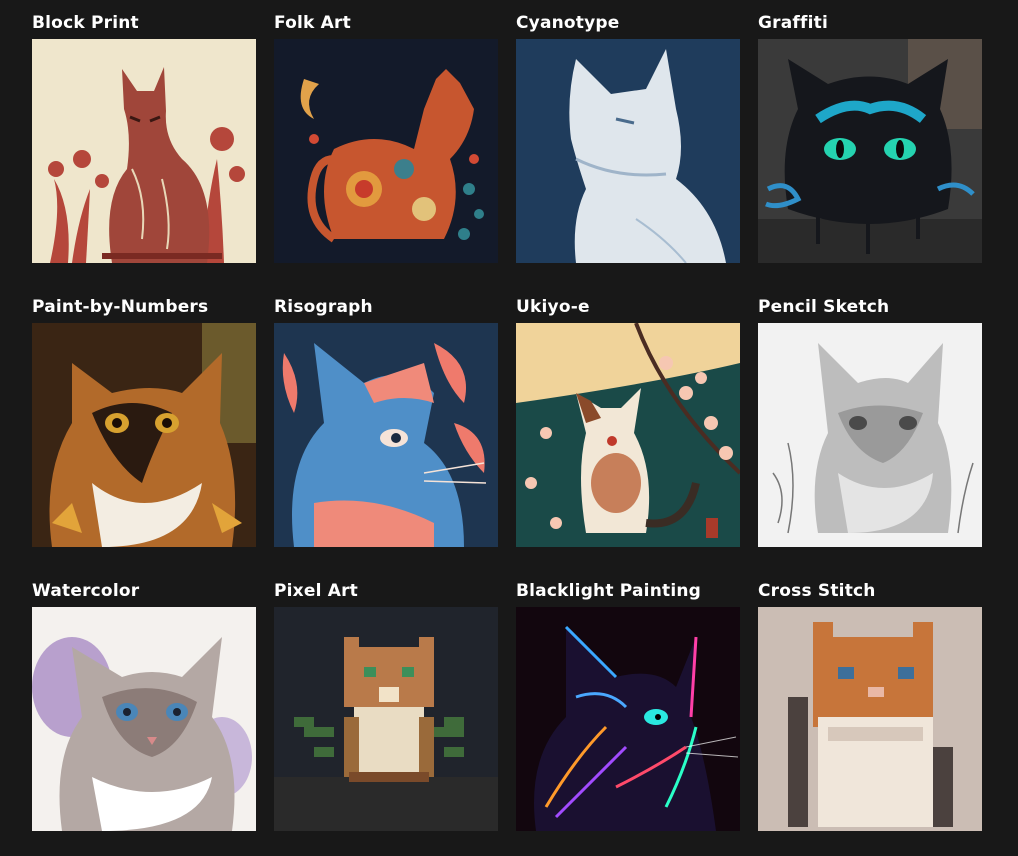  I want to click on gallery-card-risograph: Risograph, so click(386, 421).